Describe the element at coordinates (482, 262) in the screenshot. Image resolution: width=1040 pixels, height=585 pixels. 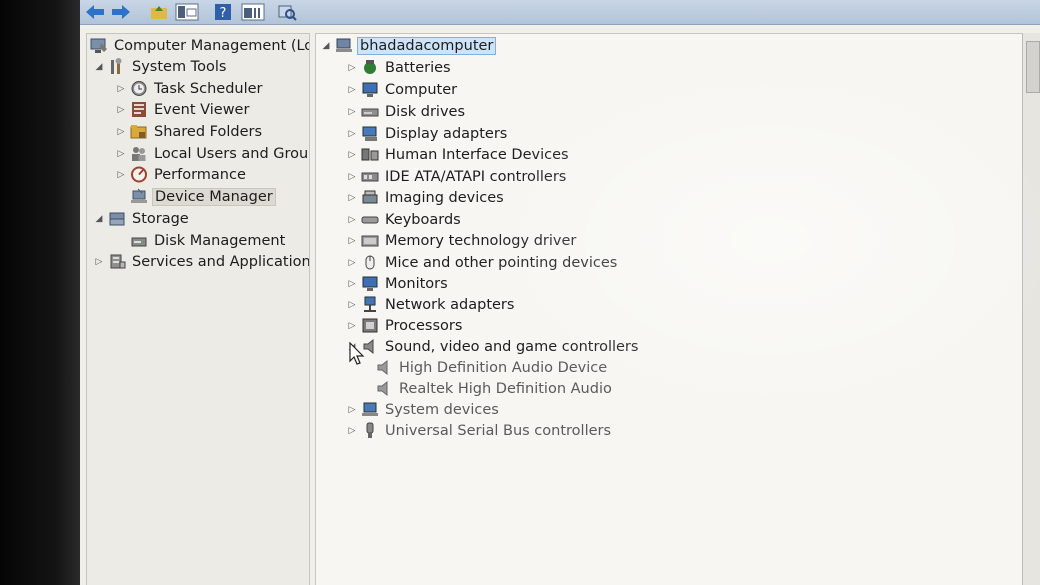
I see `device-category-mice: ▷ Mice and other pointing devices` at that location.